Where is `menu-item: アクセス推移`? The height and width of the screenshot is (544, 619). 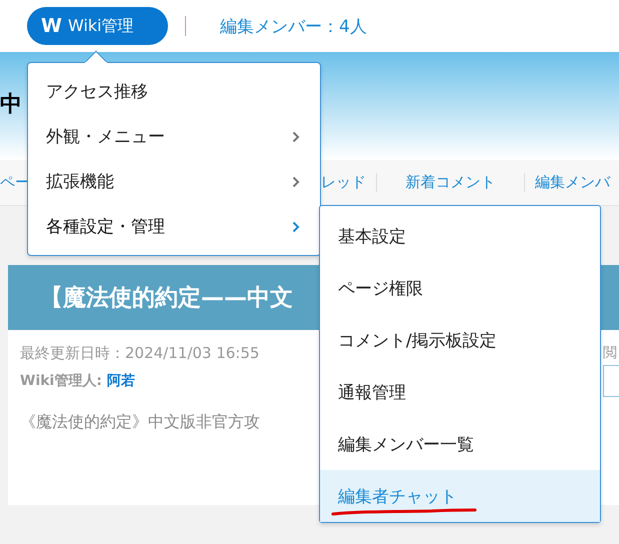
menu-item: アクセス推移 is located at coordinates (174, 91).